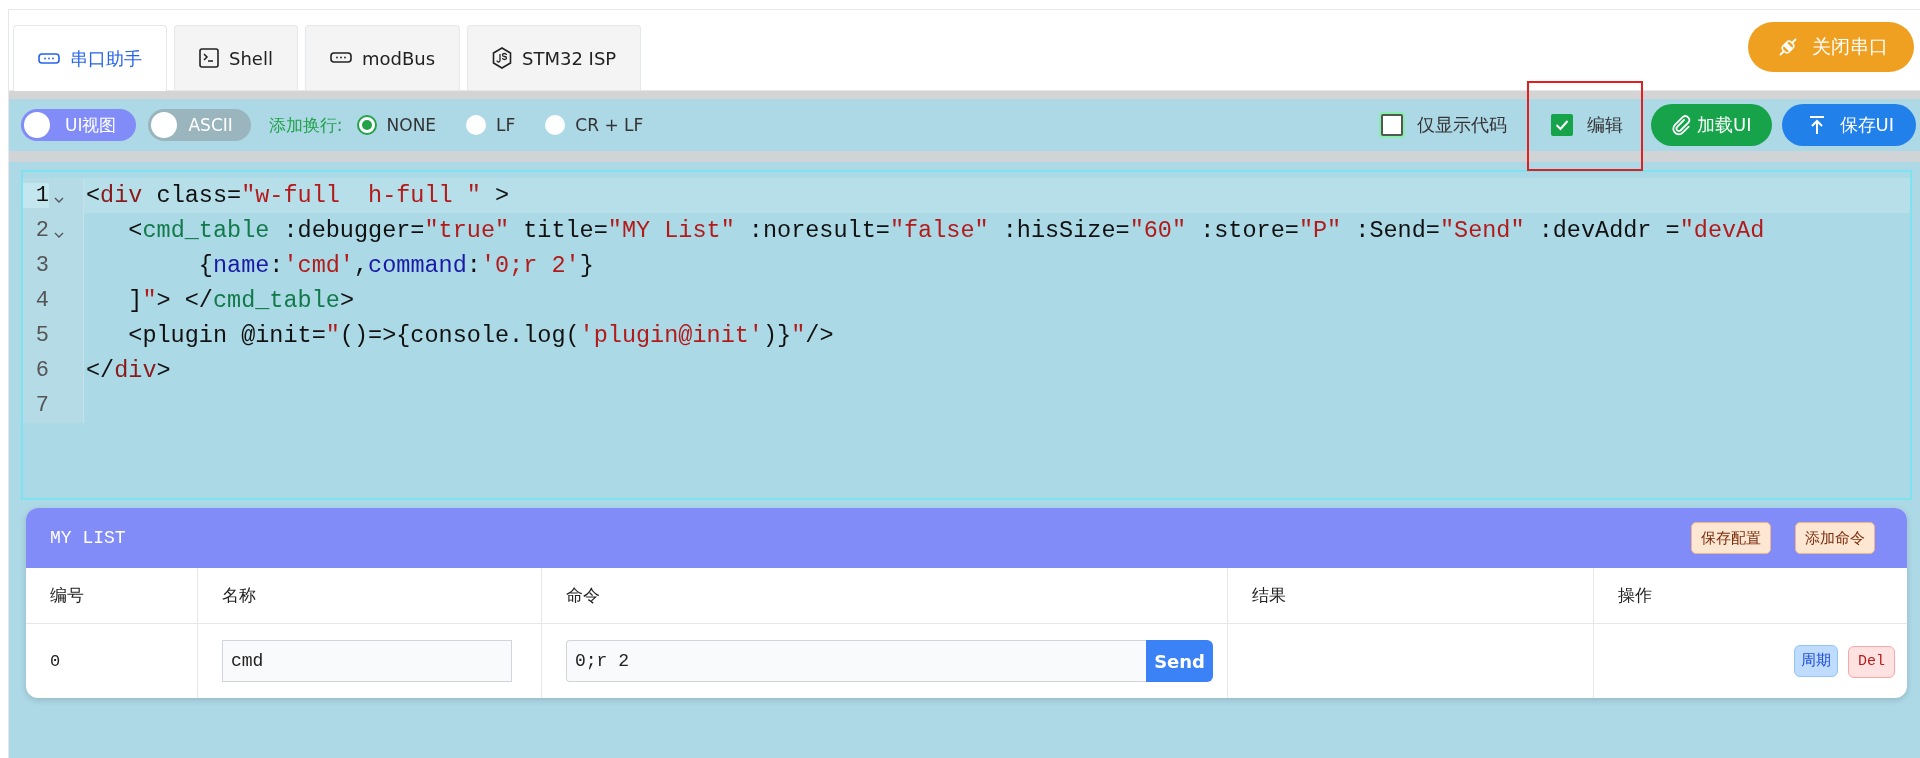 This screenshot has width=1920, height=758. Describe the element at coordinates (88, 538) in the screenshot. I see `card-title: MY LIST` at that location.